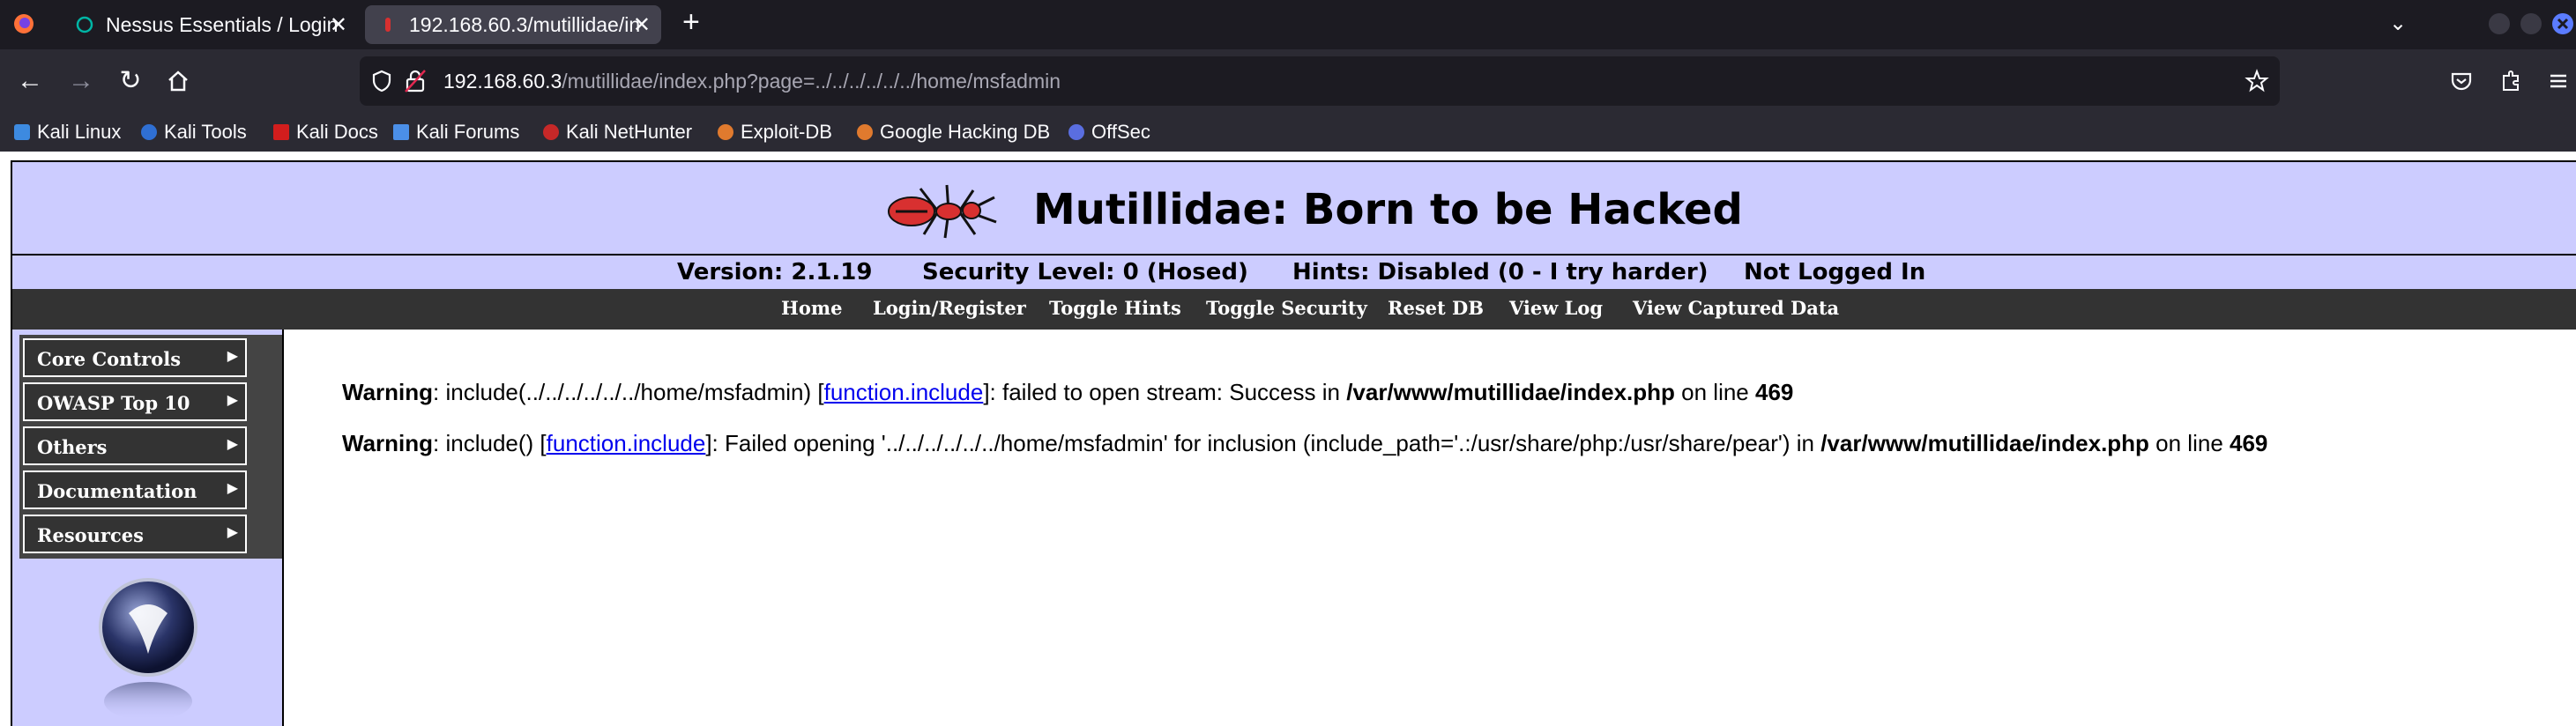 The height and width of the screenshot is (726, 2576). I want to click on owasp-logo-icon, so click(148, 652).